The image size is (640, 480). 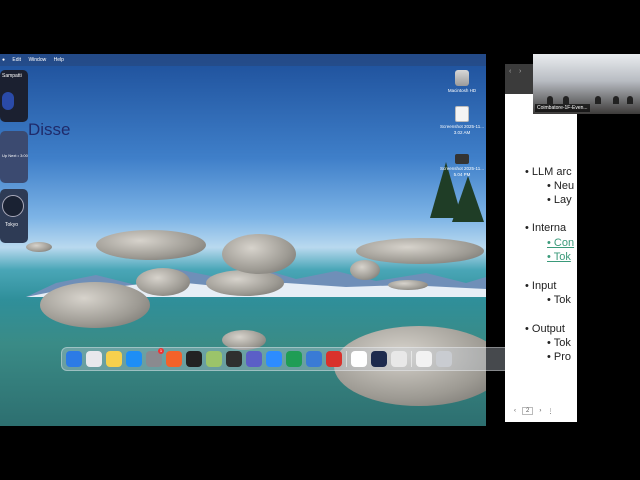 What do you see at coordinates (243, 60) in the screenshot?
I see `menu-bar: ● Edit Window Help` at bounding box center [243, 60].